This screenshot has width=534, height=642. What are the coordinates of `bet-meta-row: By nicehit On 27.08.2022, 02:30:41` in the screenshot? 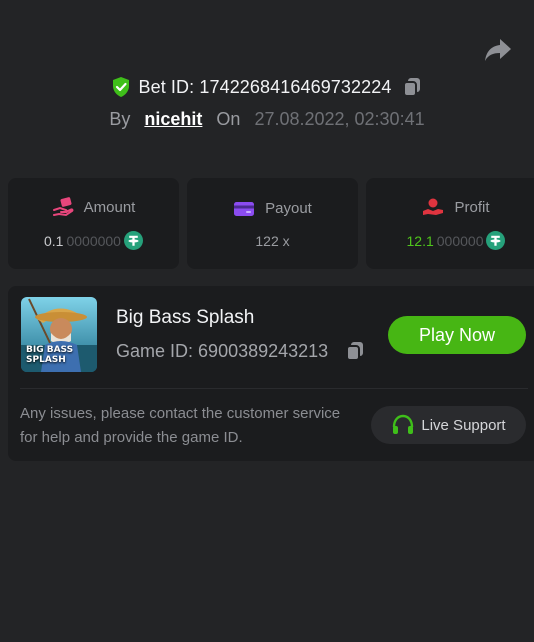 It's located at (267, 119).